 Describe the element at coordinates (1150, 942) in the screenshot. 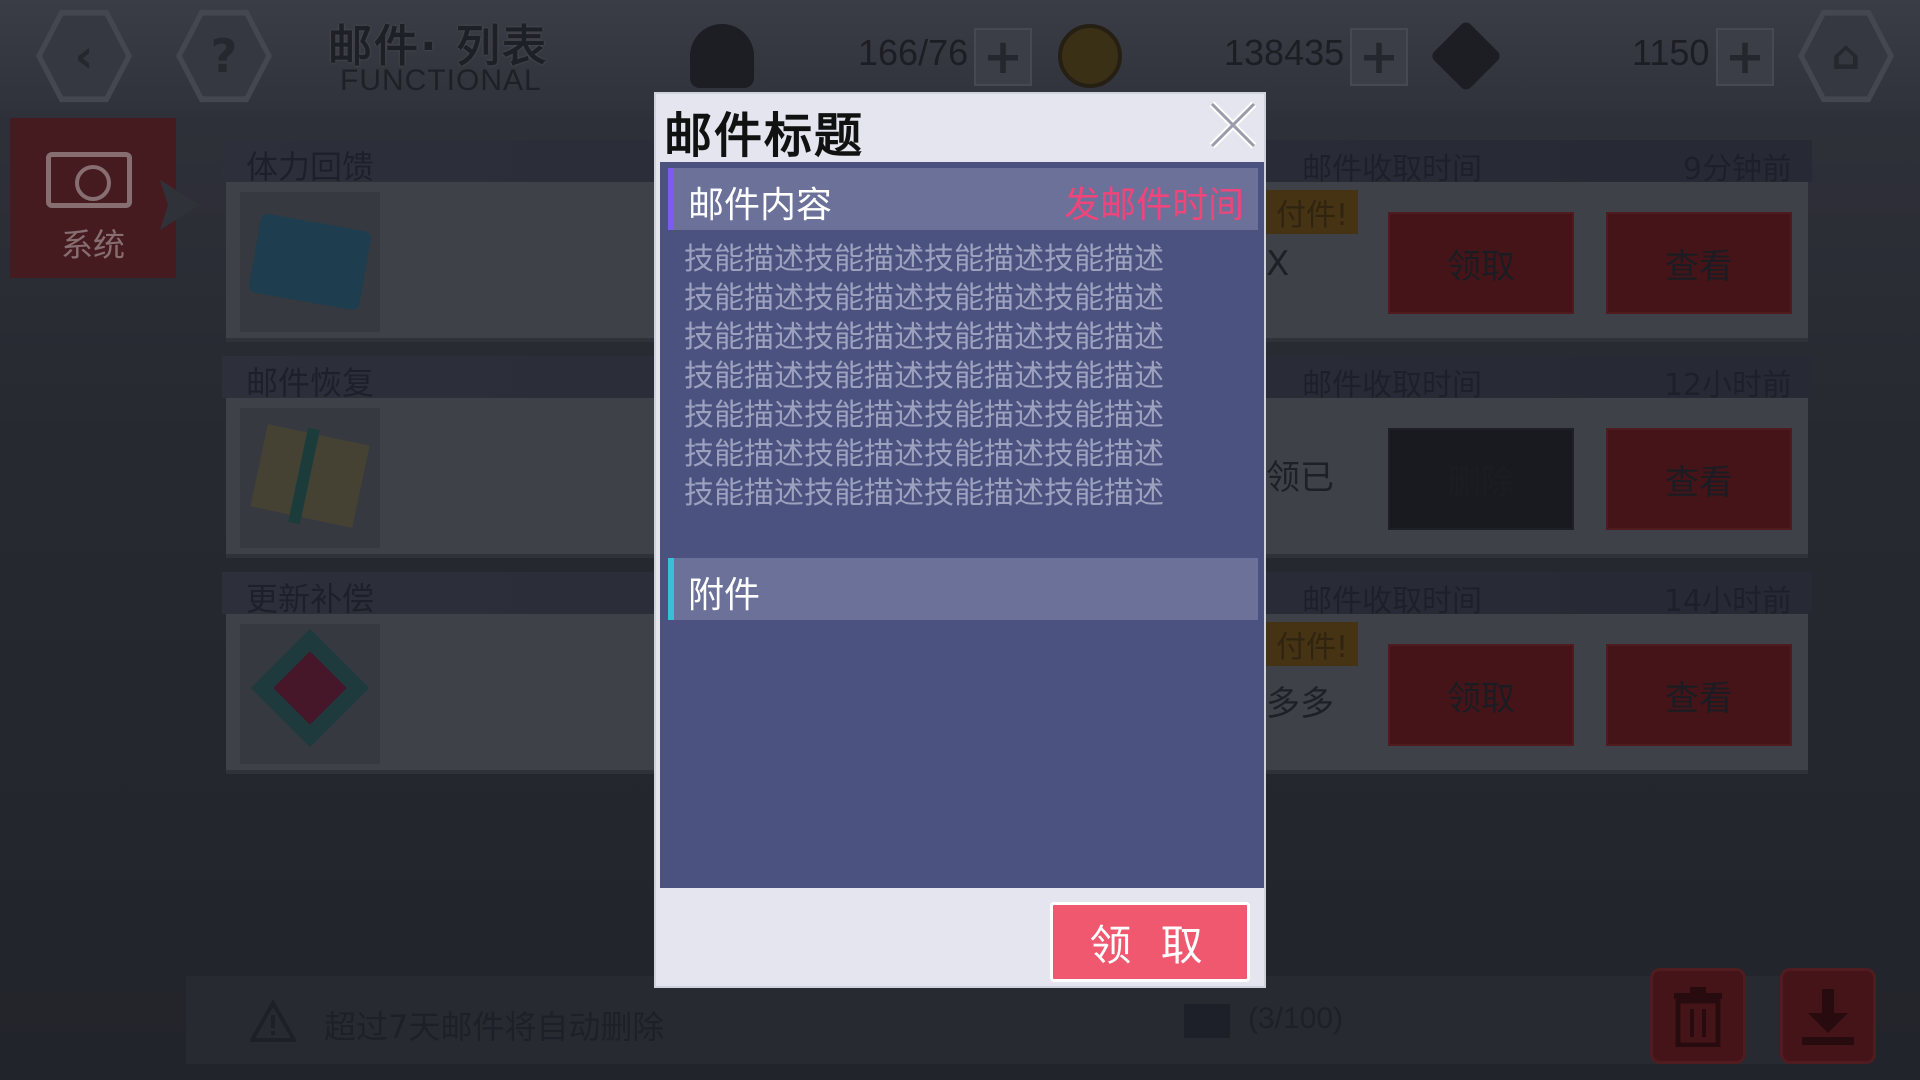

I see `claim-button: 领 取` at that location.